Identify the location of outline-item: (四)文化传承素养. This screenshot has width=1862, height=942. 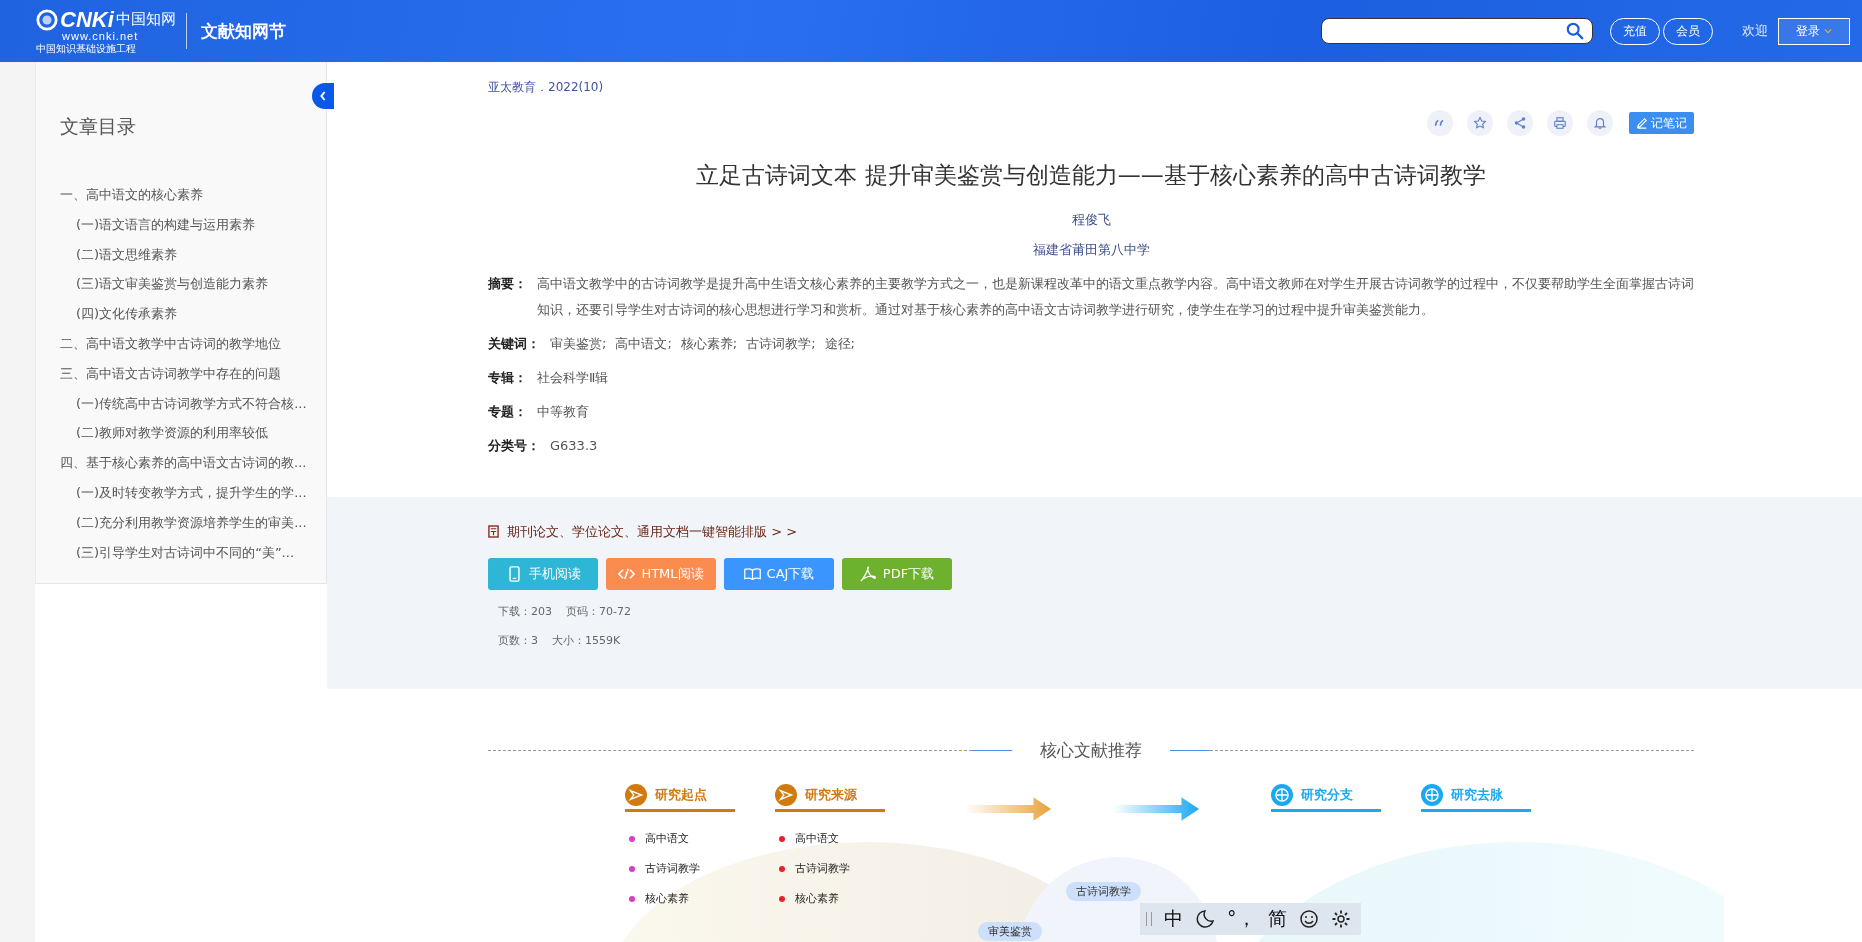
(191, 314).